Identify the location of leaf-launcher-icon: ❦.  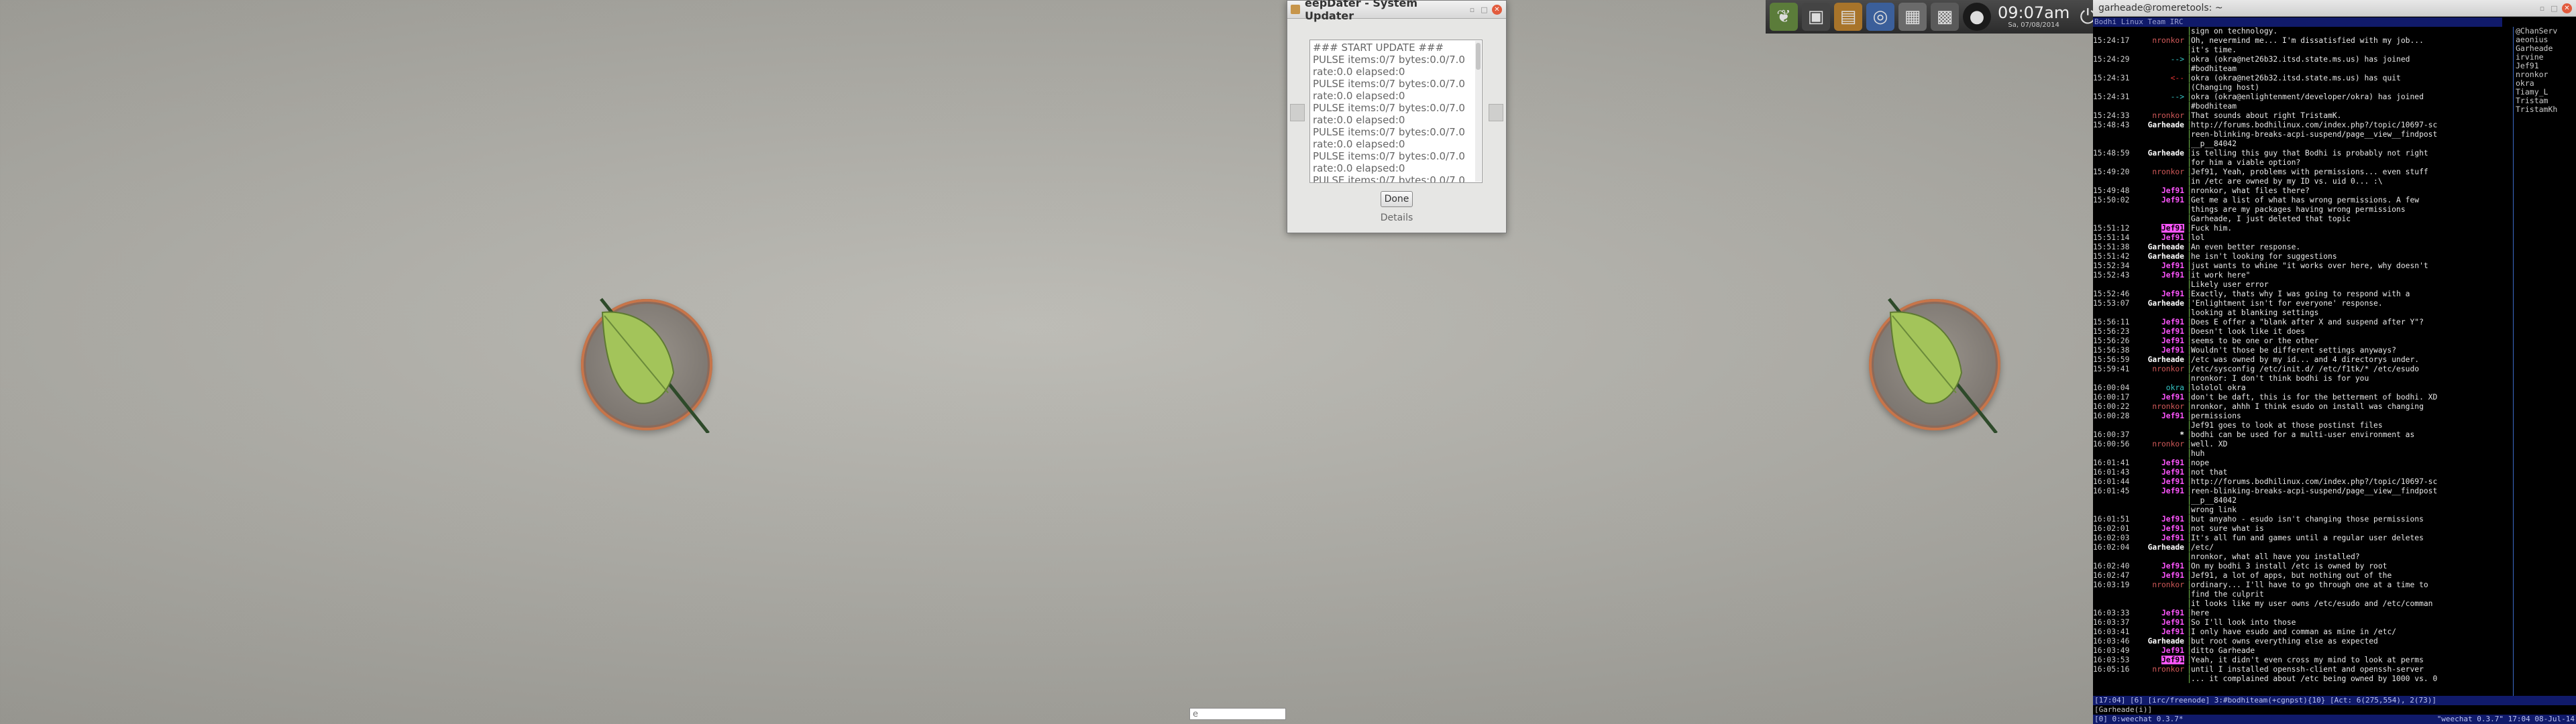
(1784, 17).